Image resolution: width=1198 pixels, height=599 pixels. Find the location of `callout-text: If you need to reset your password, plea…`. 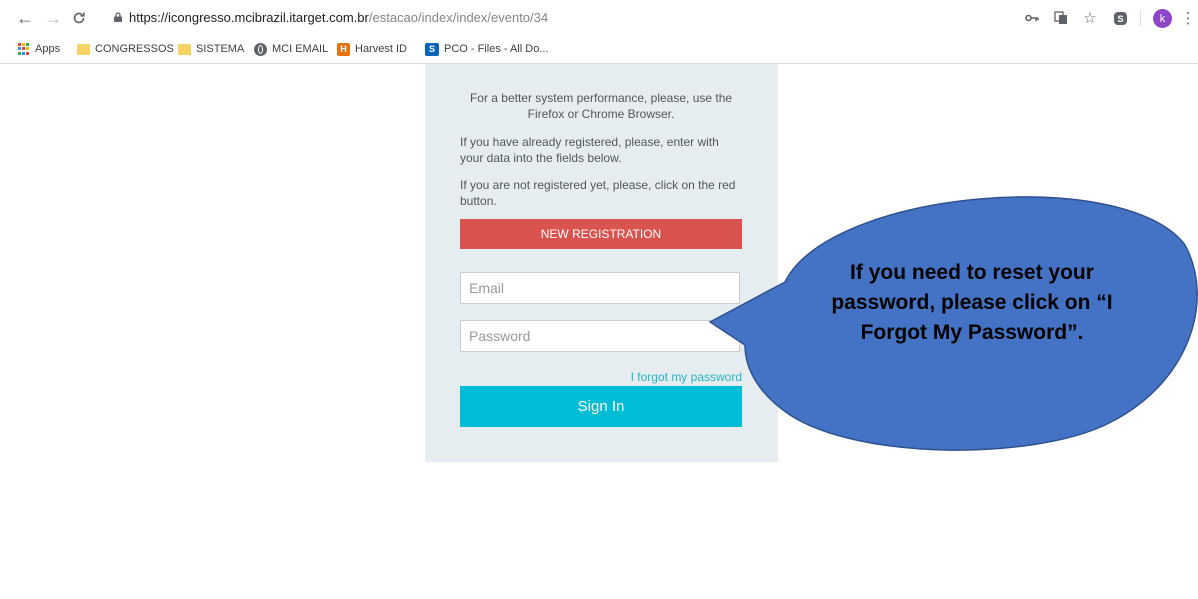

callout-text: If you need to reset your password, plea… is located at coordinates (972, 302).